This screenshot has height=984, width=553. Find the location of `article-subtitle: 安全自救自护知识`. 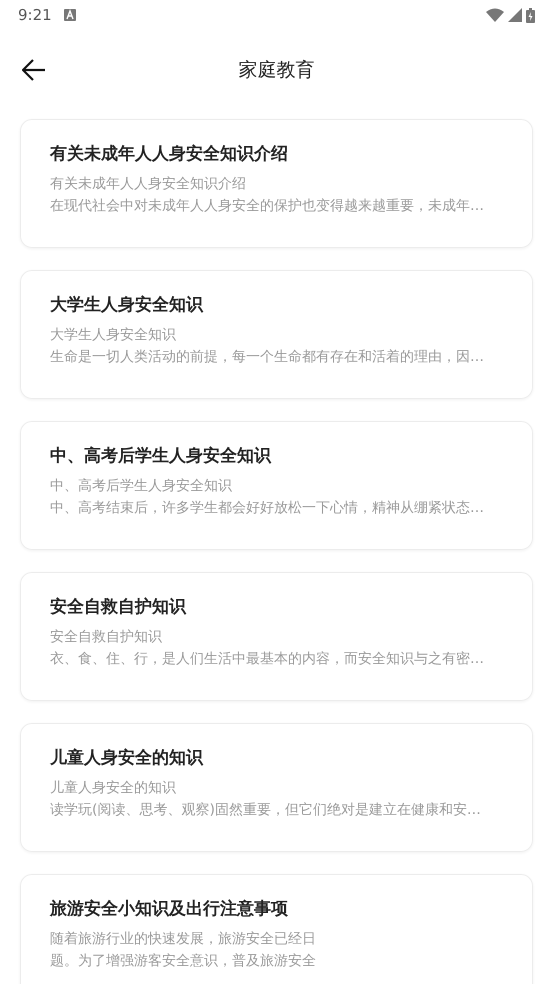

article-subtitle: 安全自救自护知识 is located at coordinates (106, 637).